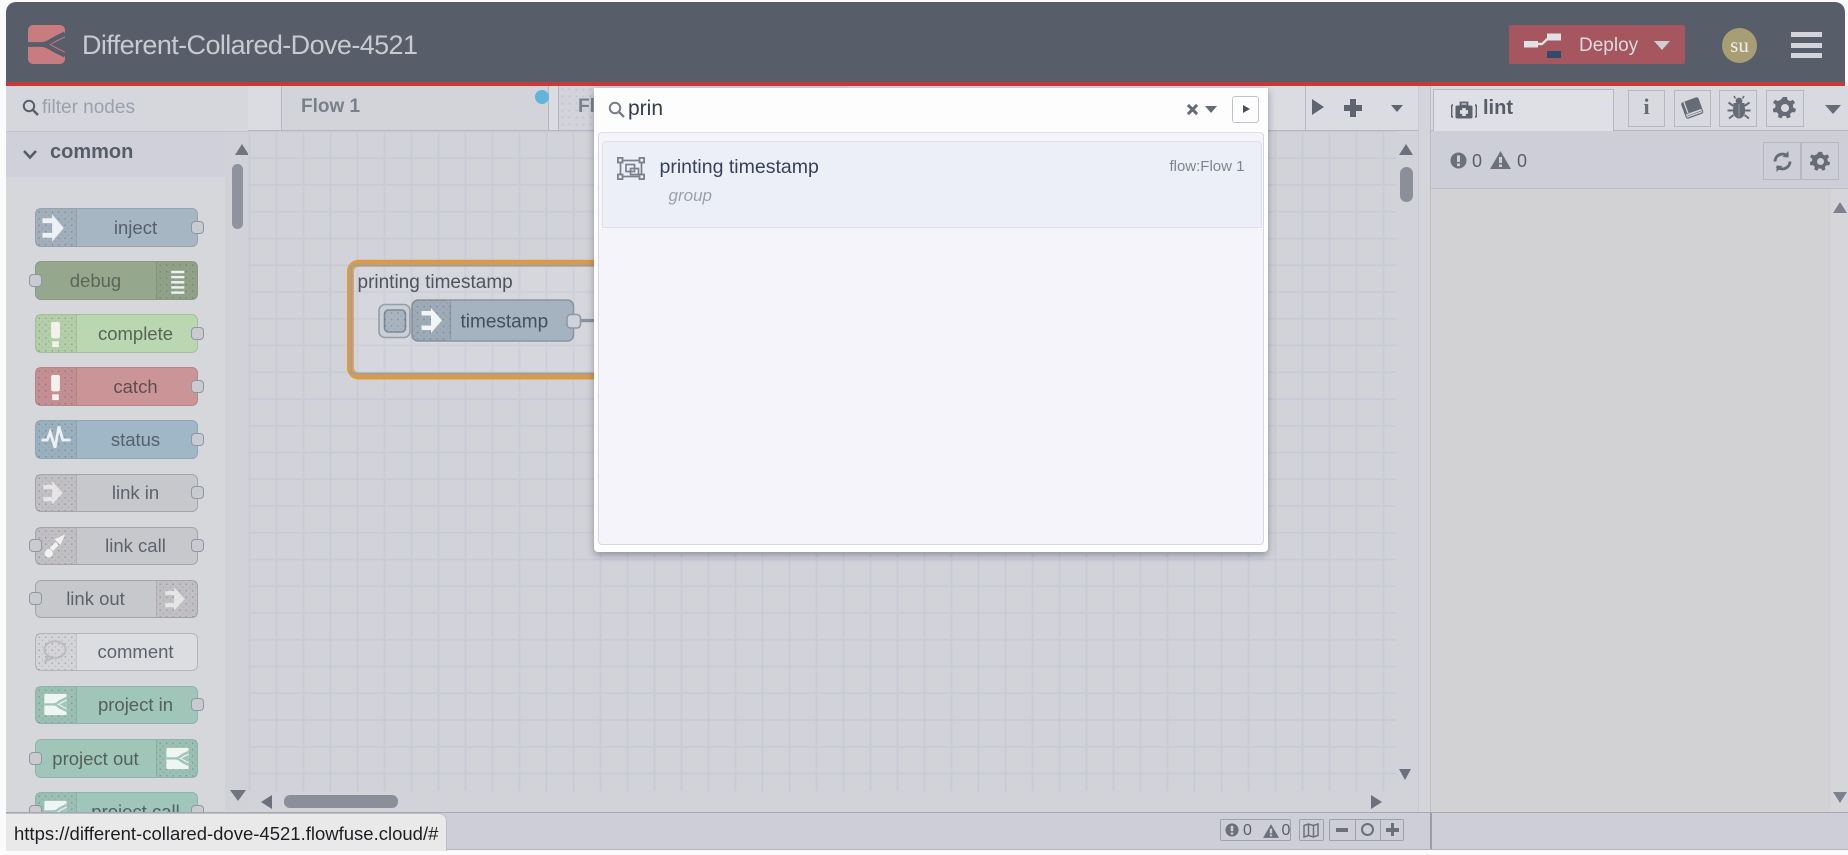 This screenshot has width=1848, height=855. Describe the element at coordinates (504, 322) in the screenshot. I see `svg-text: timestamp` at that location.